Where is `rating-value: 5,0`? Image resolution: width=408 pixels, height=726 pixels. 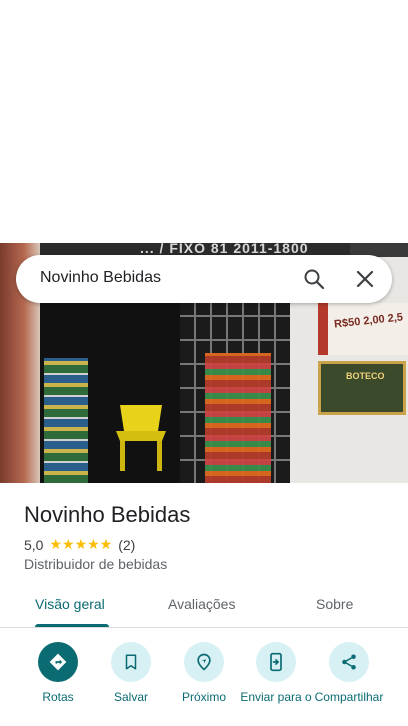
rating-value: 5,0 is located at coordinates (34, 545).